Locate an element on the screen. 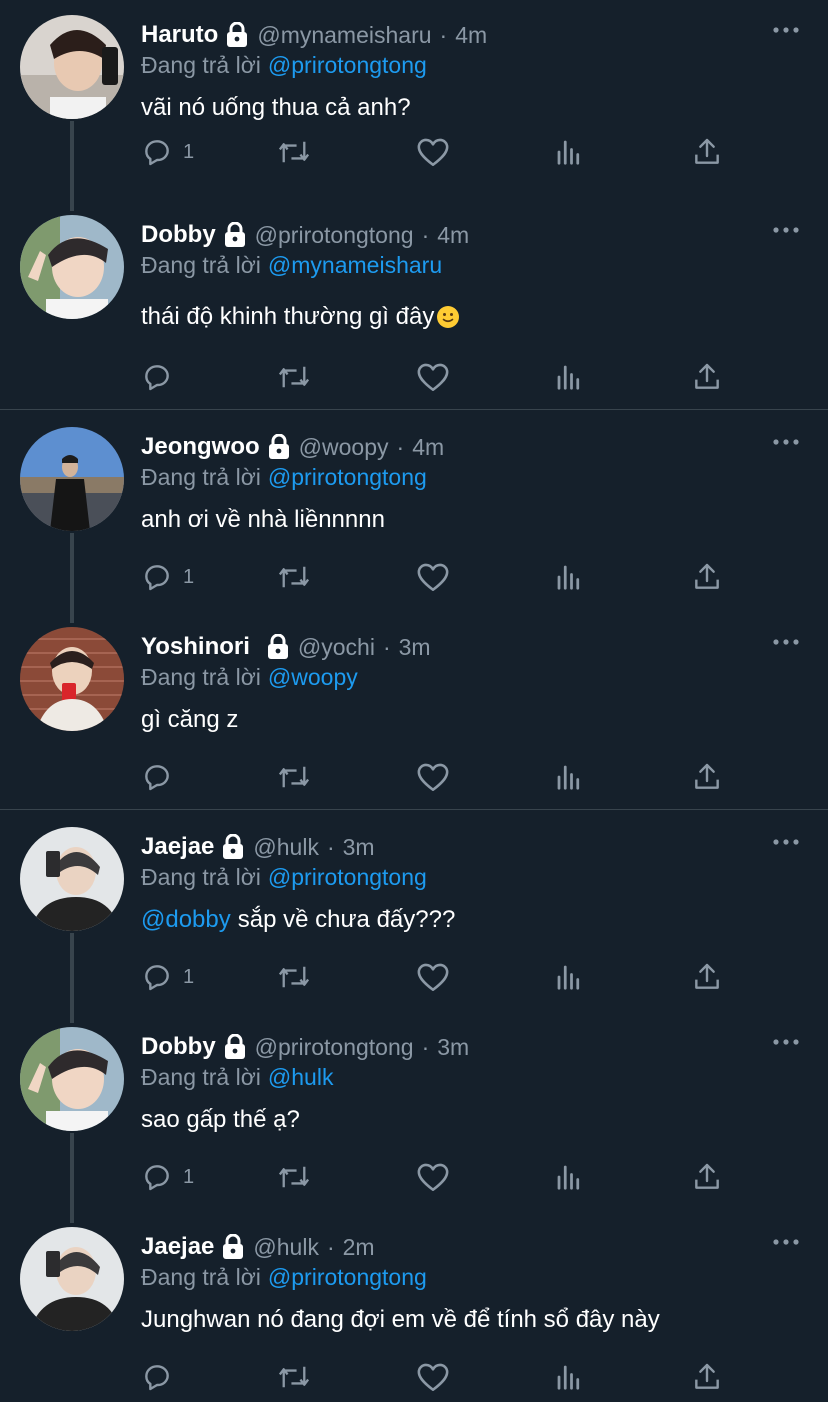 This screenshot has width=828, height=1402. text-mention-link: @dobby is located at coordinates (186, 920).